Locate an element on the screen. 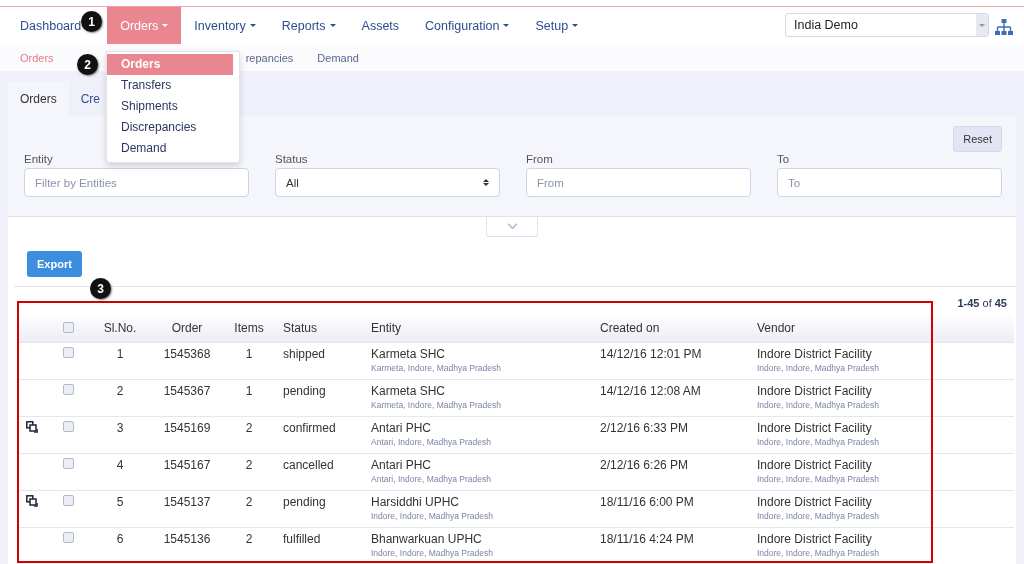 The width and height of the screenshot is (1024, 564). table-cell-text: shipped is located at coordinates (304, 353).